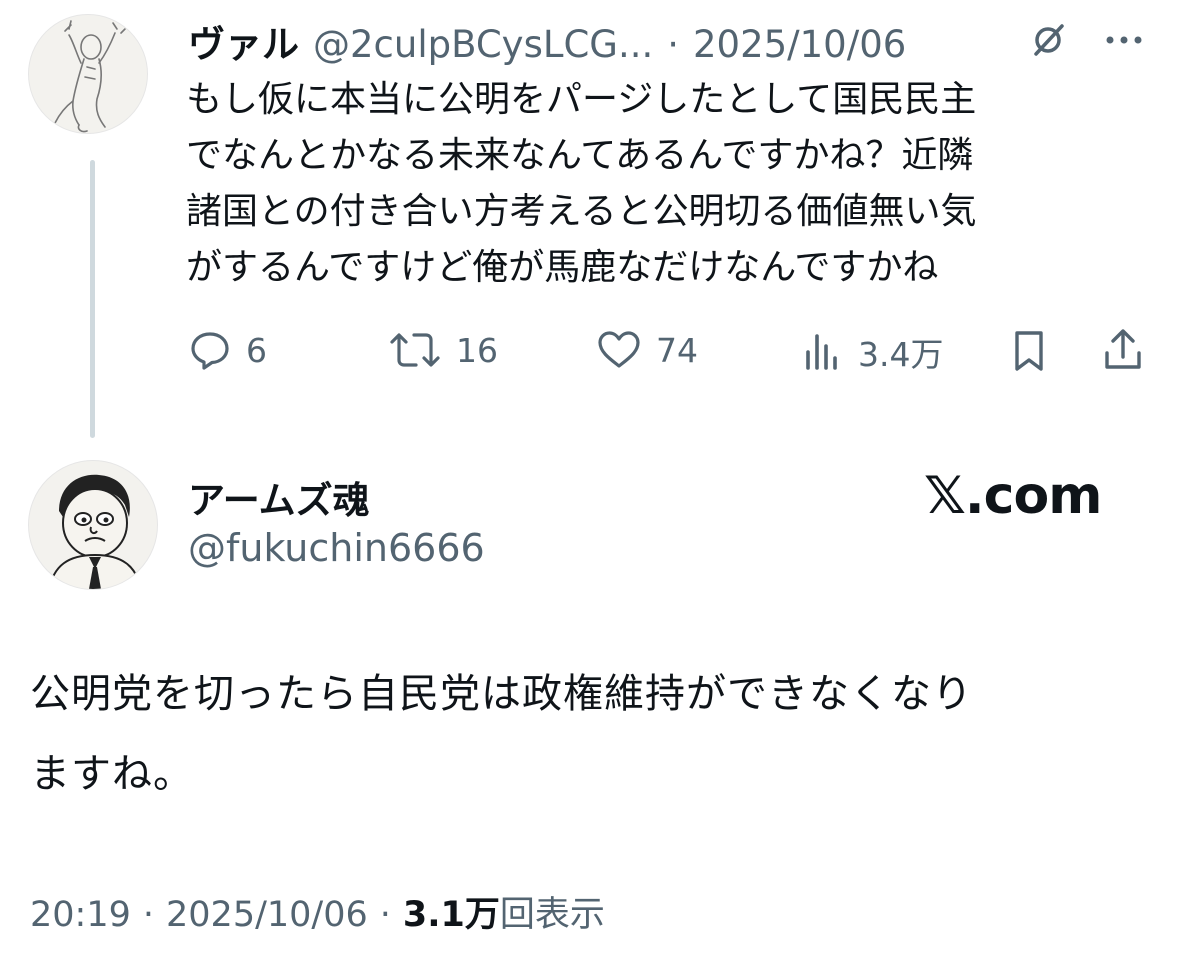 This screenshot has height=974, width=1179. I want to click on avatar-reply-user, so click(88, 74).